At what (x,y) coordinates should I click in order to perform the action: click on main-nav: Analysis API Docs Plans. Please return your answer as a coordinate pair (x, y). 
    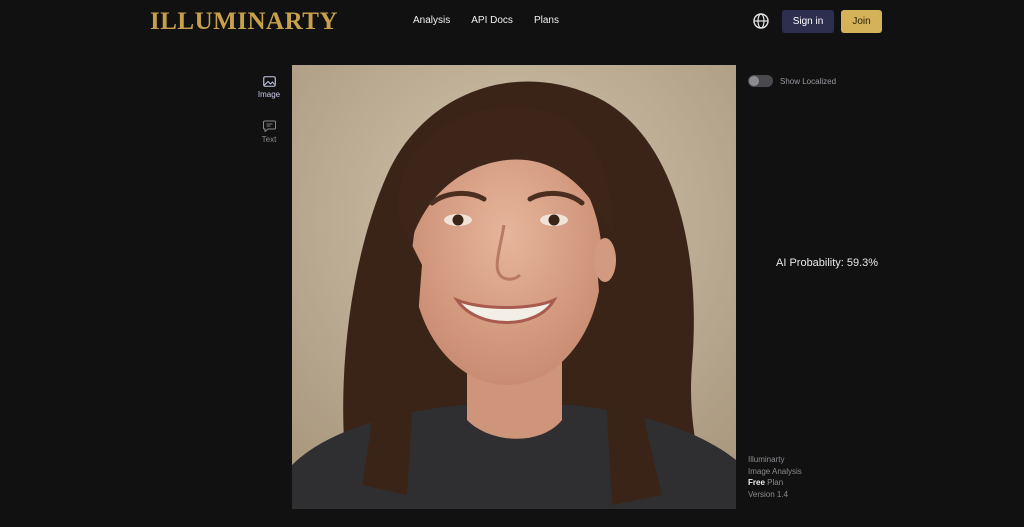
    Looking at the image, I should click on (486, 20).